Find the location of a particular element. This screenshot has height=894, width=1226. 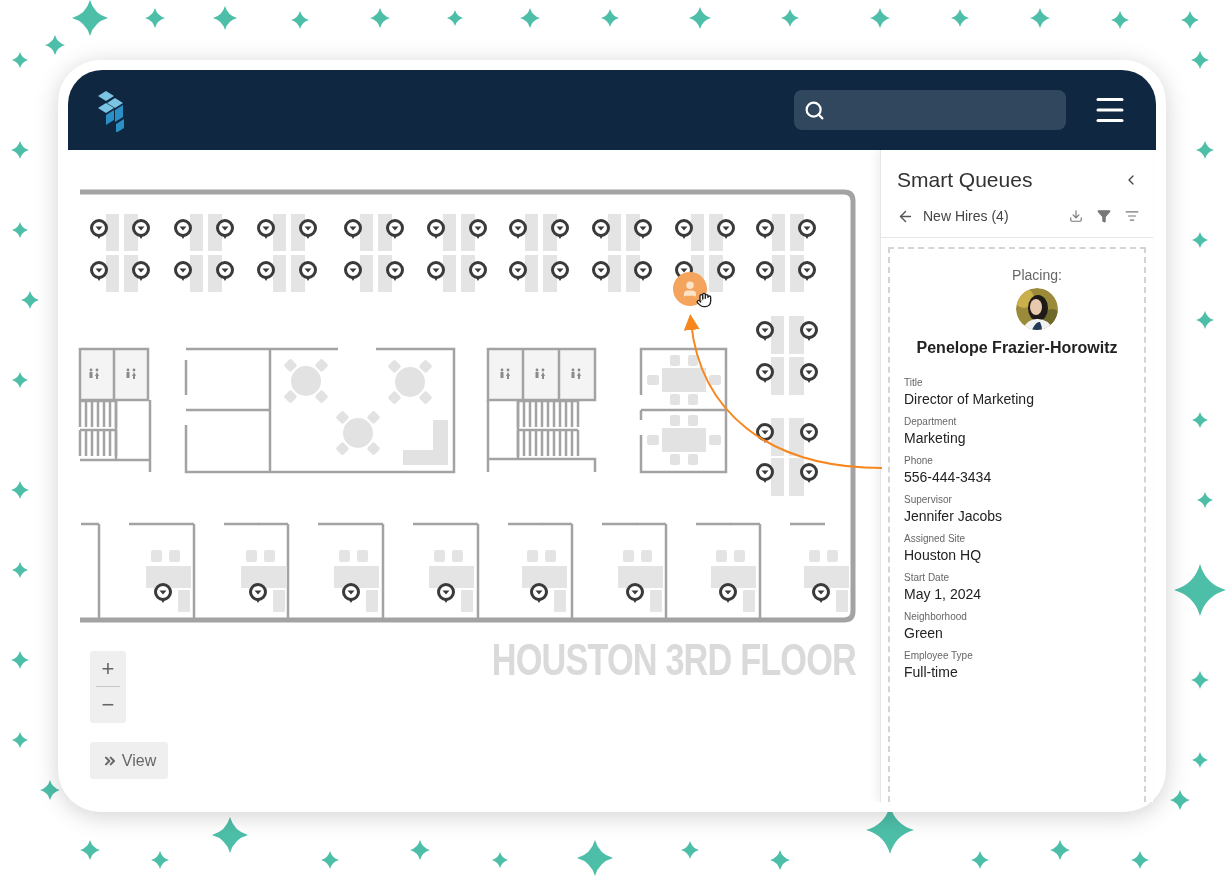

person-icon is located at coordinates (690, 289).